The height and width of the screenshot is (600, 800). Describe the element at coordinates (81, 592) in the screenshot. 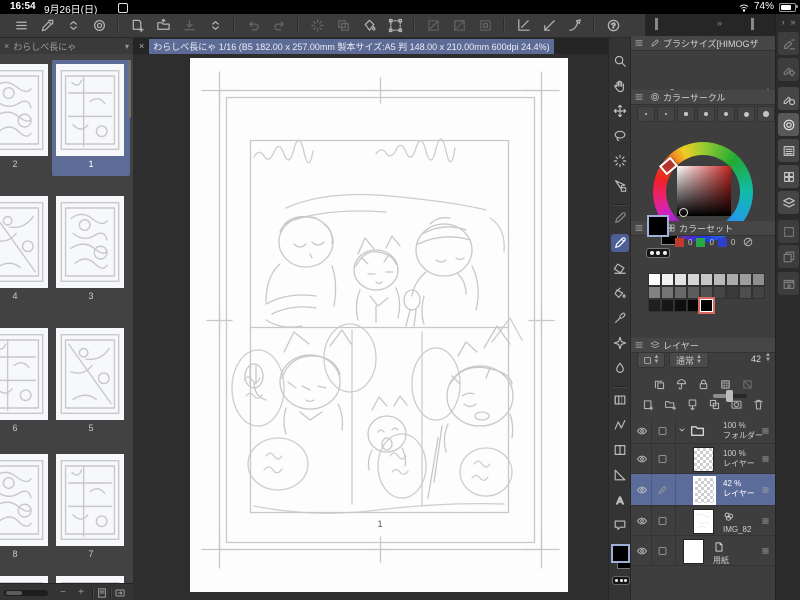

I see `zoom-in-button: +` at that location.